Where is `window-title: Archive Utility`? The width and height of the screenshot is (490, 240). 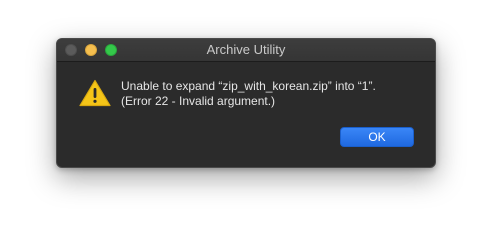
window-title: Archive Utility is located at coordinates (246, 49).